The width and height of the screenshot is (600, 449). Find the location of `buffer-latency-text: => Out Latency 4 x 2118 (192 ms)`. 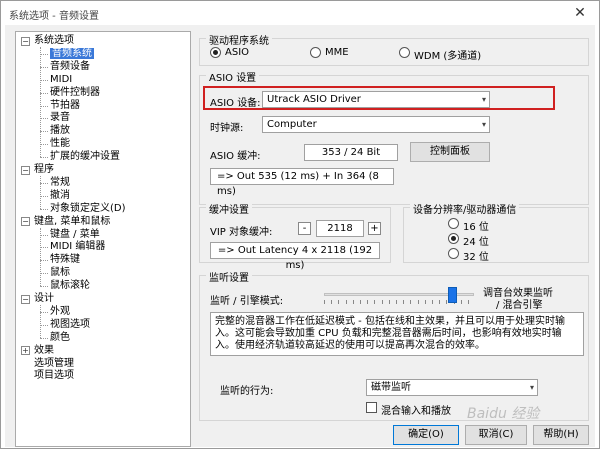

buffer-latency-text: => Out Latency 4 x 2118 (192 ms) is located at coordinates (295, 256).